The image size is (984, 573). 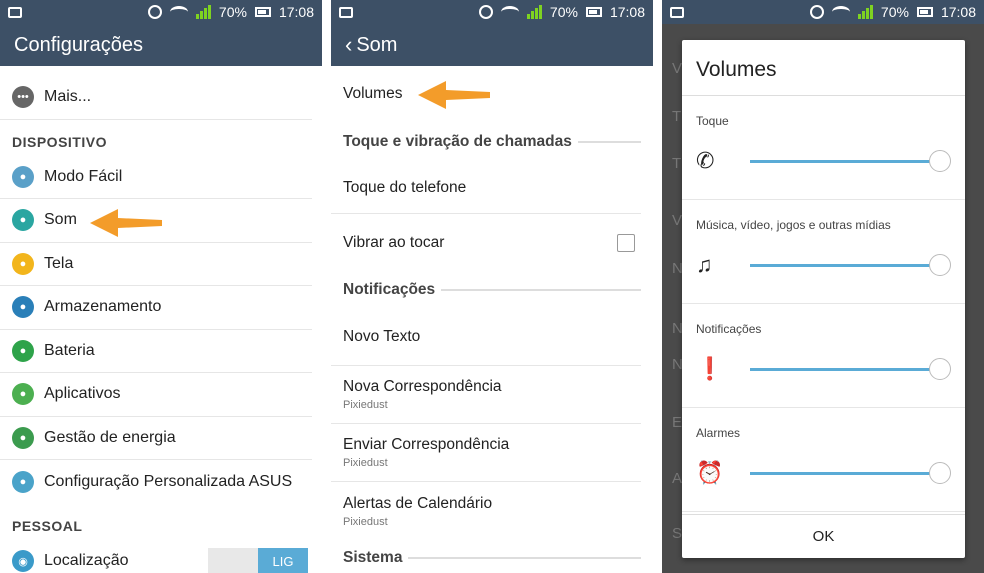 I want to click on section-label: Notificações, so click(x=389, y=289).